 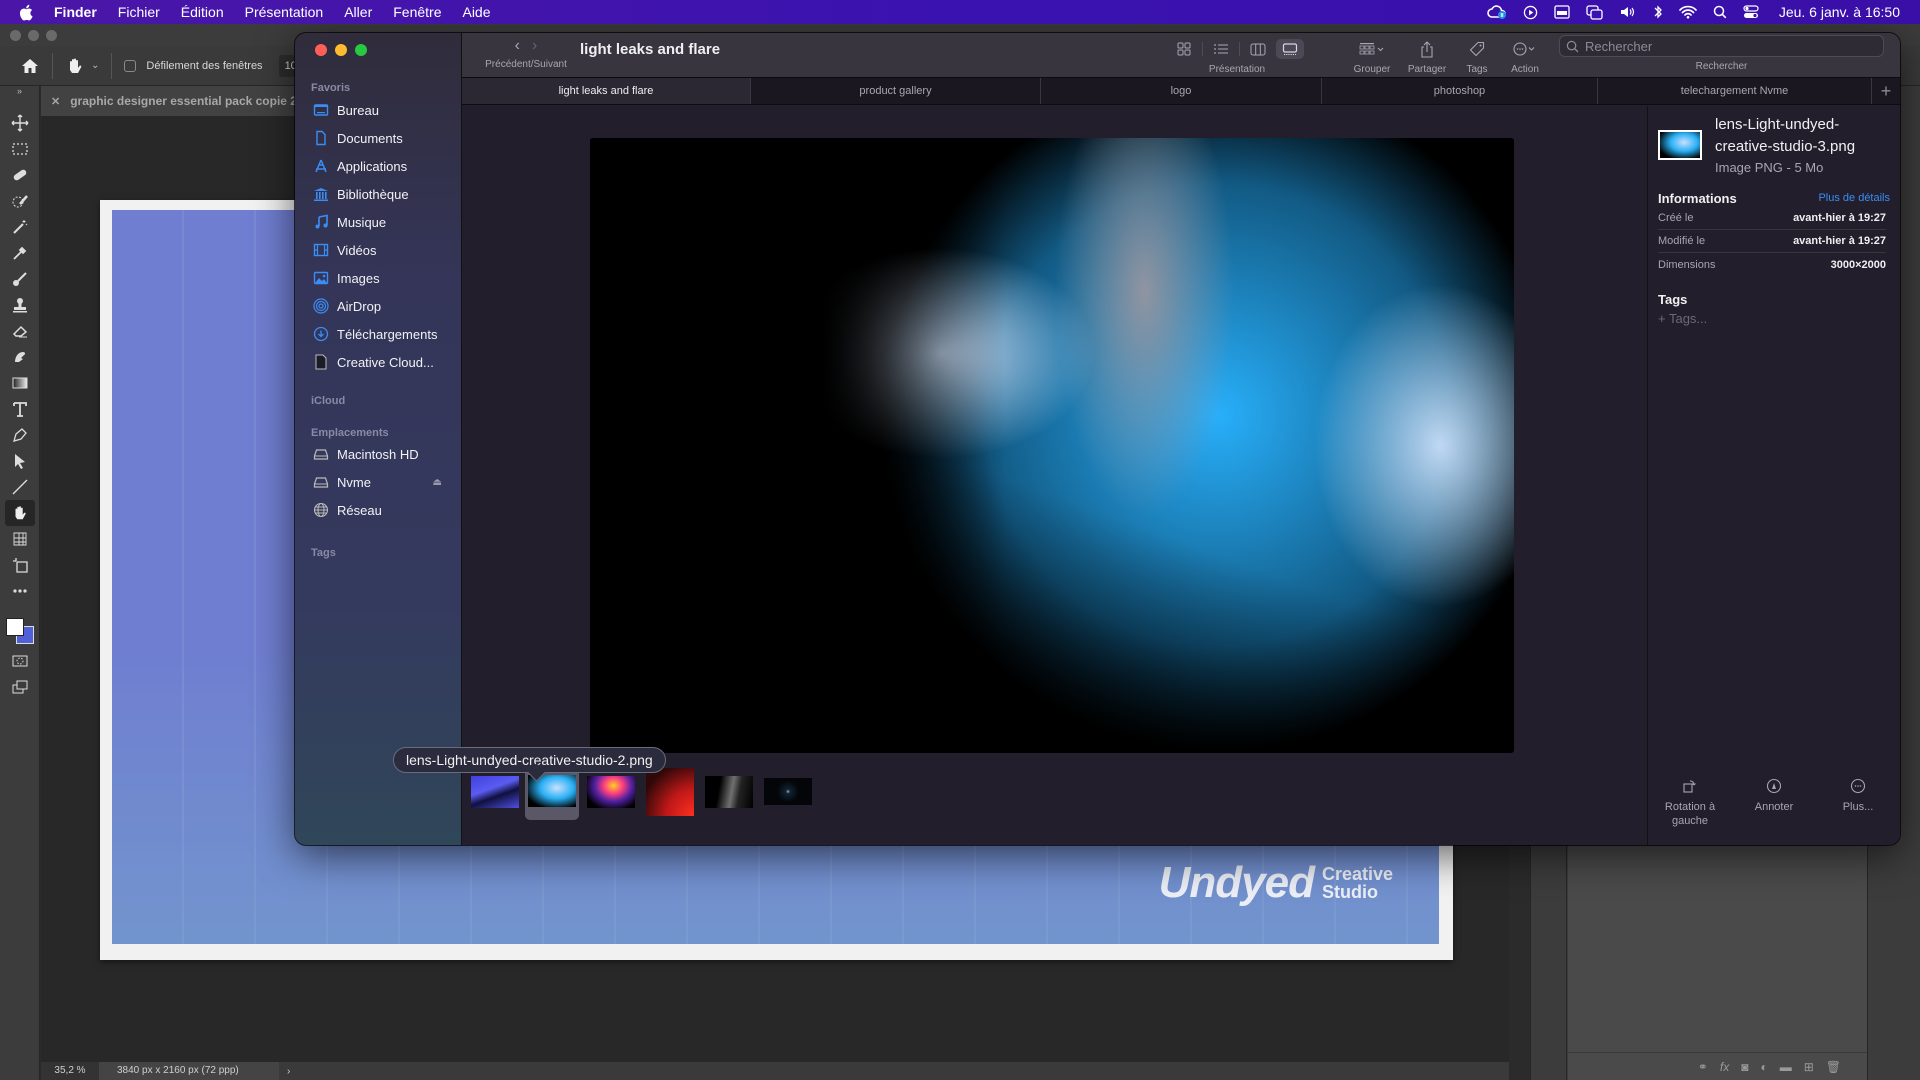 I want to click on delete-layer-icon: 🗑, so click(x=1833, y=1067).